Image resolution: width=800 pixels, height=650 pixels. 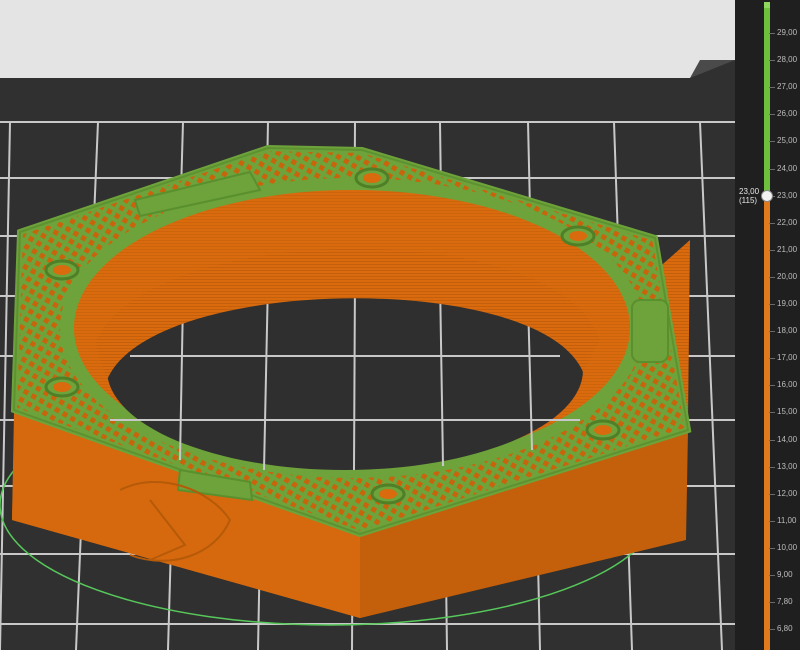 What do you see at coordinates (787, 141) in the screenshot?
I see `slider-tick-label: 25,00` at bounding box center [787, 141].